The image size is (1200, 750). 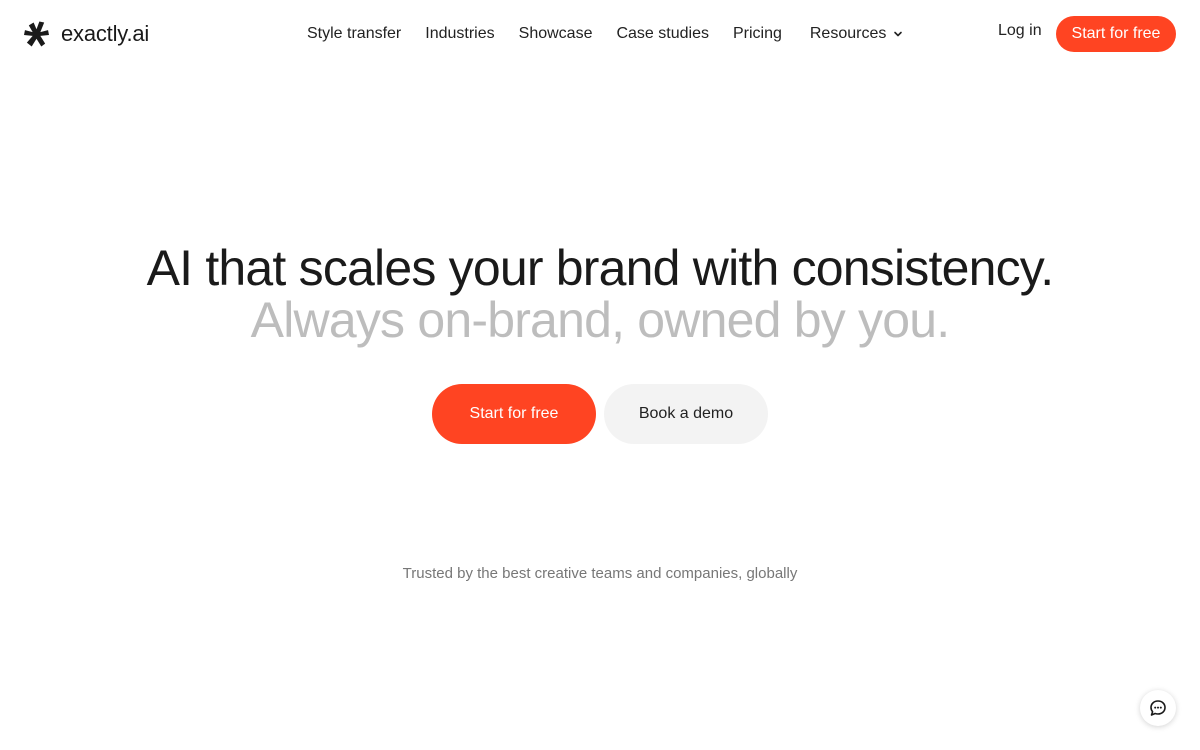 I want to click on login-link: Log in, so click(x=1020, y=31).